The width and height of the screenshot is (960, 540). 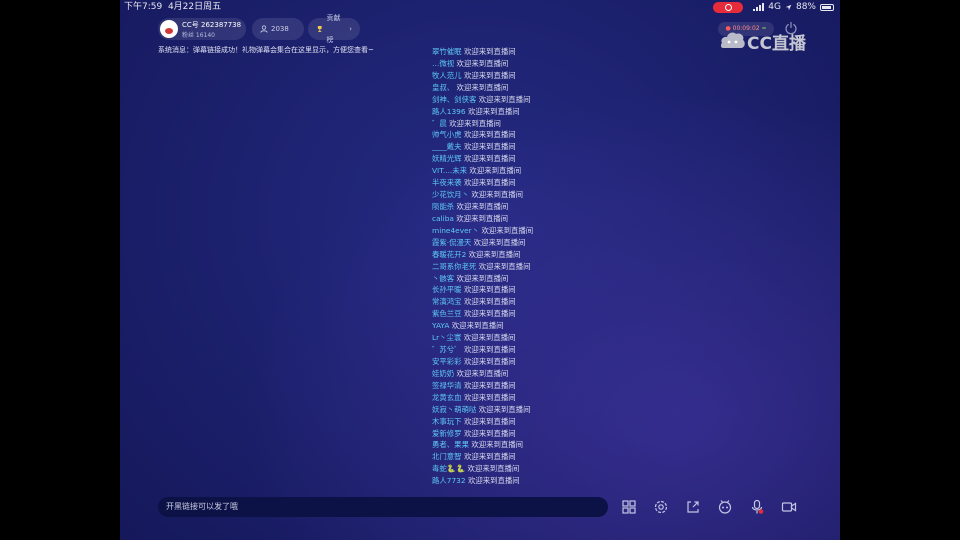 What do you see at coordinates (443, 206) in the screenshot?
I see `chat-nickname: 陨能杀` at bounding box center [443, 206].